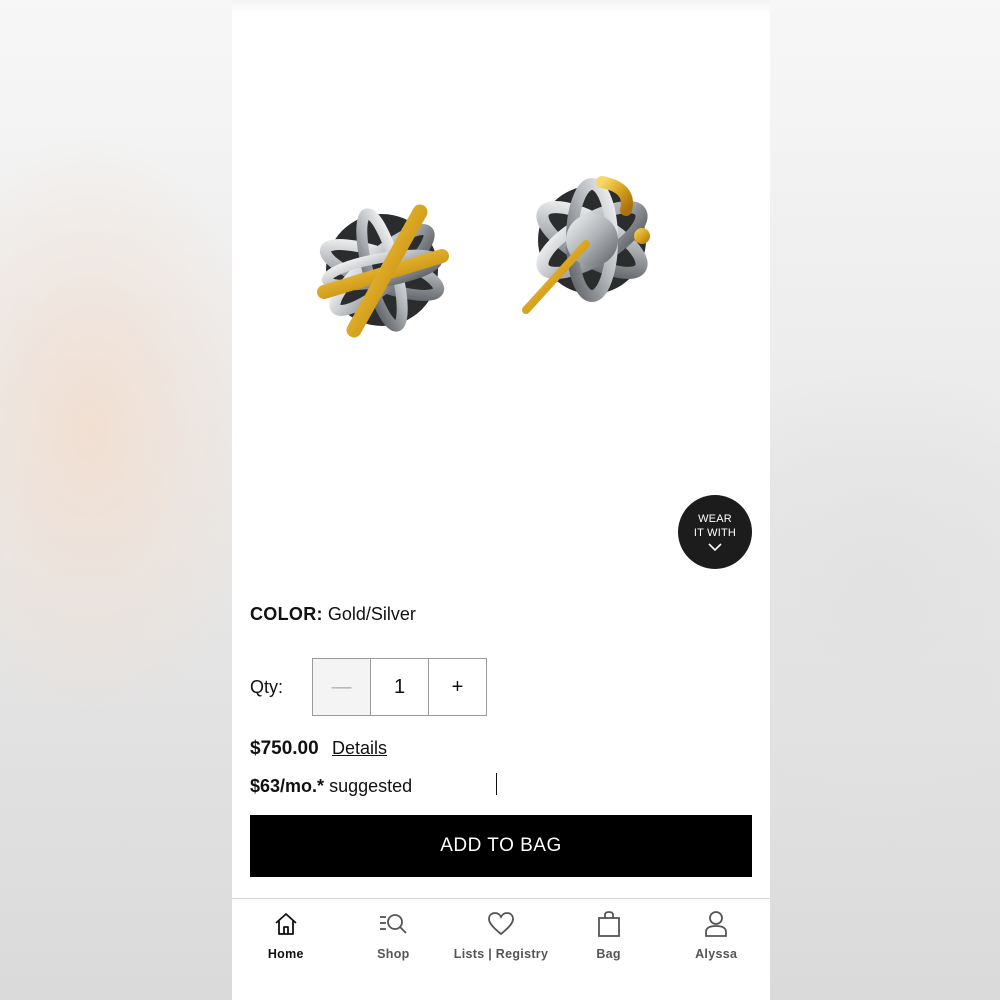  What do you see at coordinates (286, 924) in the screenshot?
I see `home-icon` at bounding box center [286, 924].